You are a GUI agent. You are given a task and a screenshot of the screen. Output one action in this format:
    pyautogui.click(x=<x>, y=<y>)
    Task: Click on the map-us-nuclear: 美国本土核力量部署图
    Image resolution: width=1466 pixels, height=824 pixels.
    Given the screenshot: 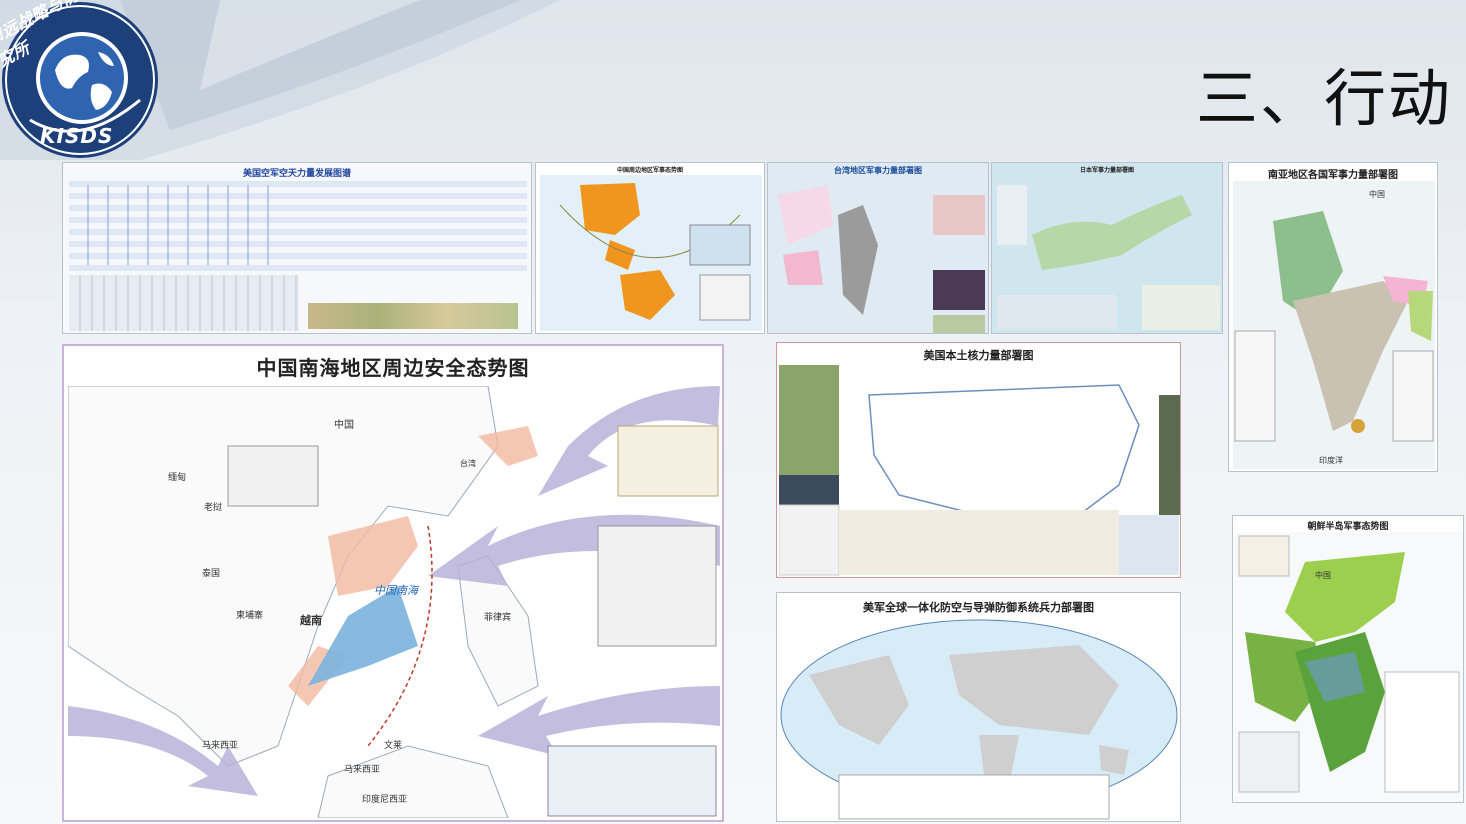 What is the action you would take?
    pyautogui.click(x=978, y=460)
    